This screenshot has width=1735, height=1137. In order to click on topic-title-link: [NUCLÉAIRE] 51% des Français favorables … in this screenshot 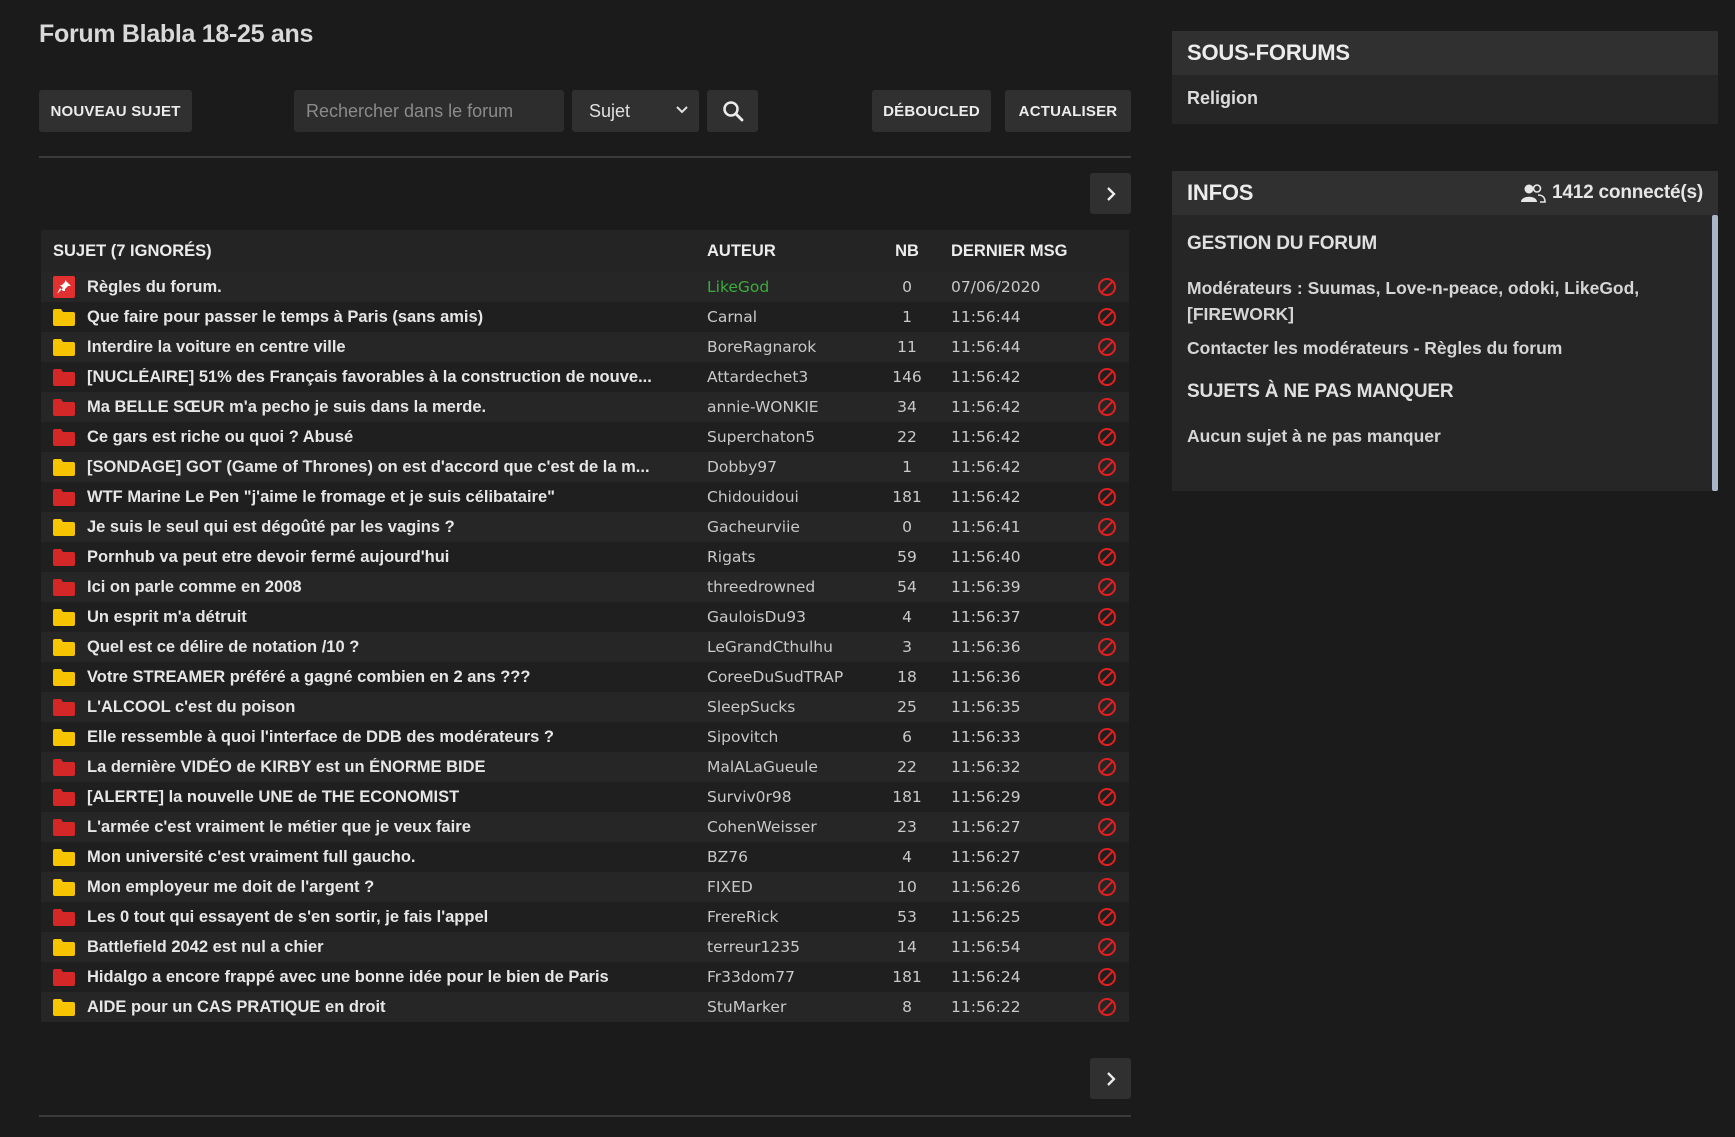, I will do `click(393, 377)`.